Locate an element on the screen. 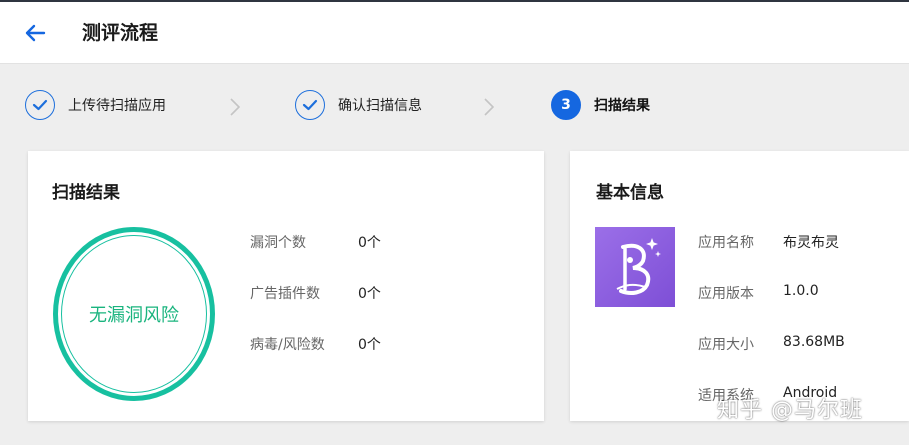  info-label-app-size: 应用大小 is located at coordinates (726, 345).